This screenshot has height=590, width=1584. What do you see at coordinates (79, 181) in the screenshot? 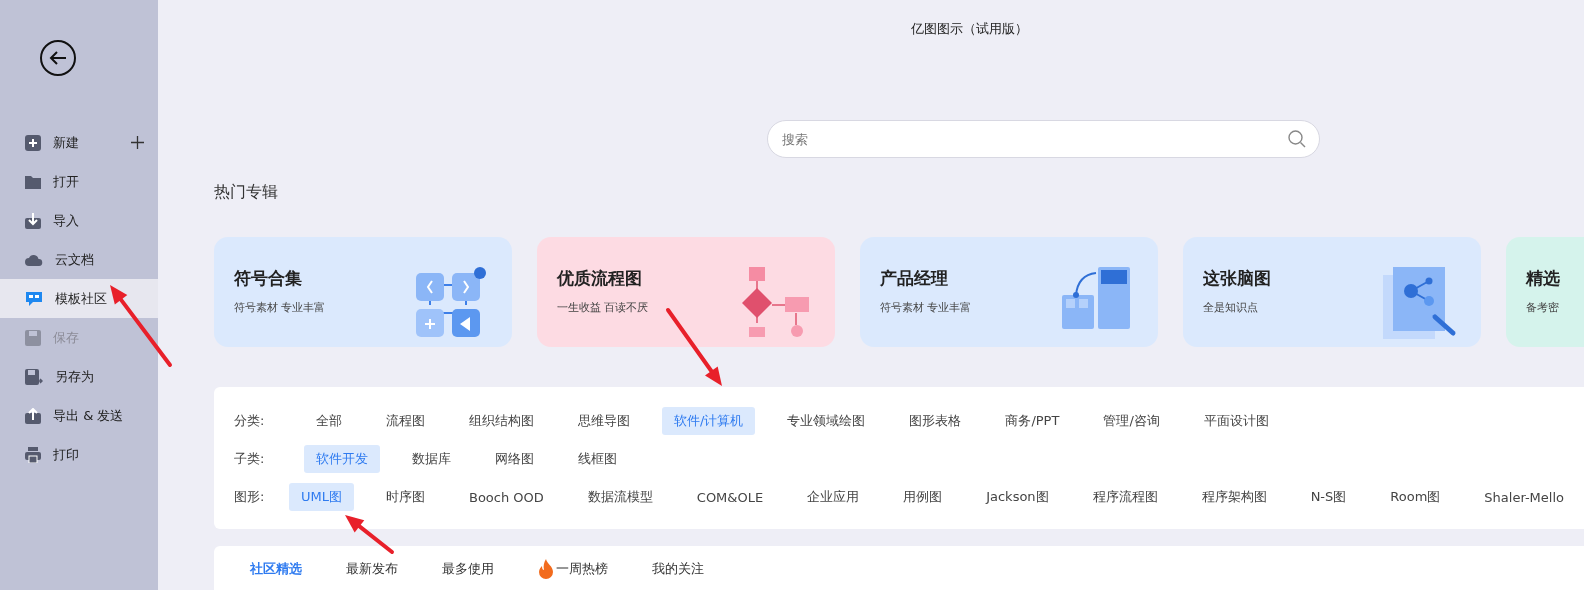
I see `sidebar-item: 打开` at bounding box center [79, 181].